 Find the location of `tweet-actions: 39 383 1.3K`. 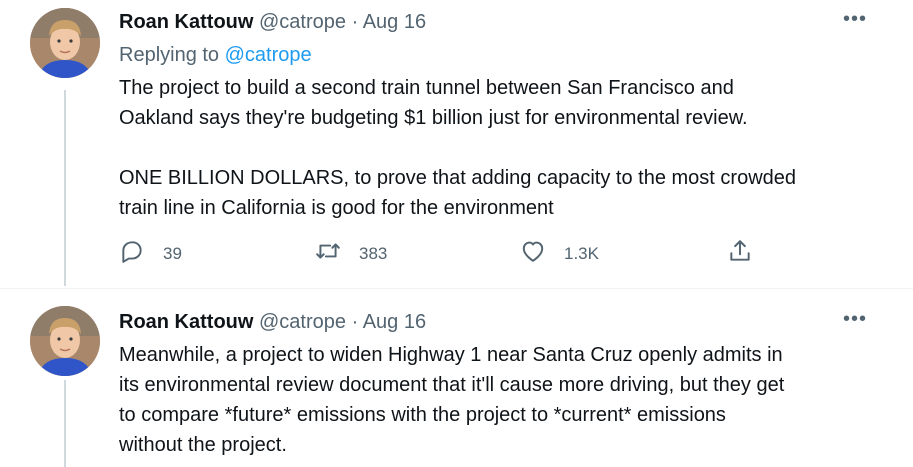

tweet-actions: 39 383 1.3K is located at coordinates (439, 254).